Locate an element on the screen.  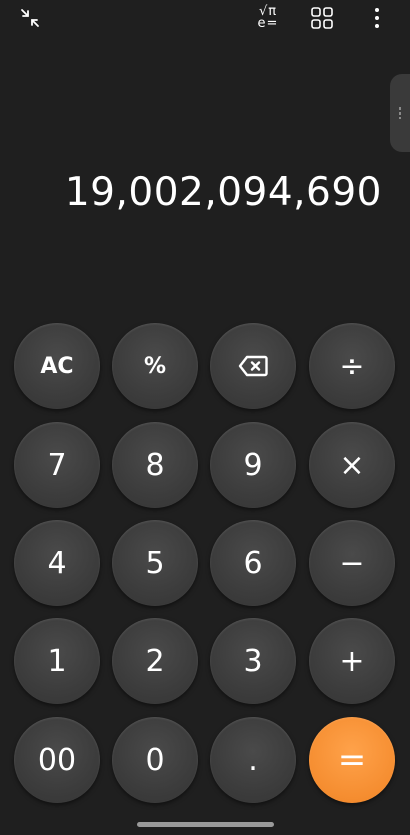
top-toolbar: √π e= is located at coordinates (205, 18).